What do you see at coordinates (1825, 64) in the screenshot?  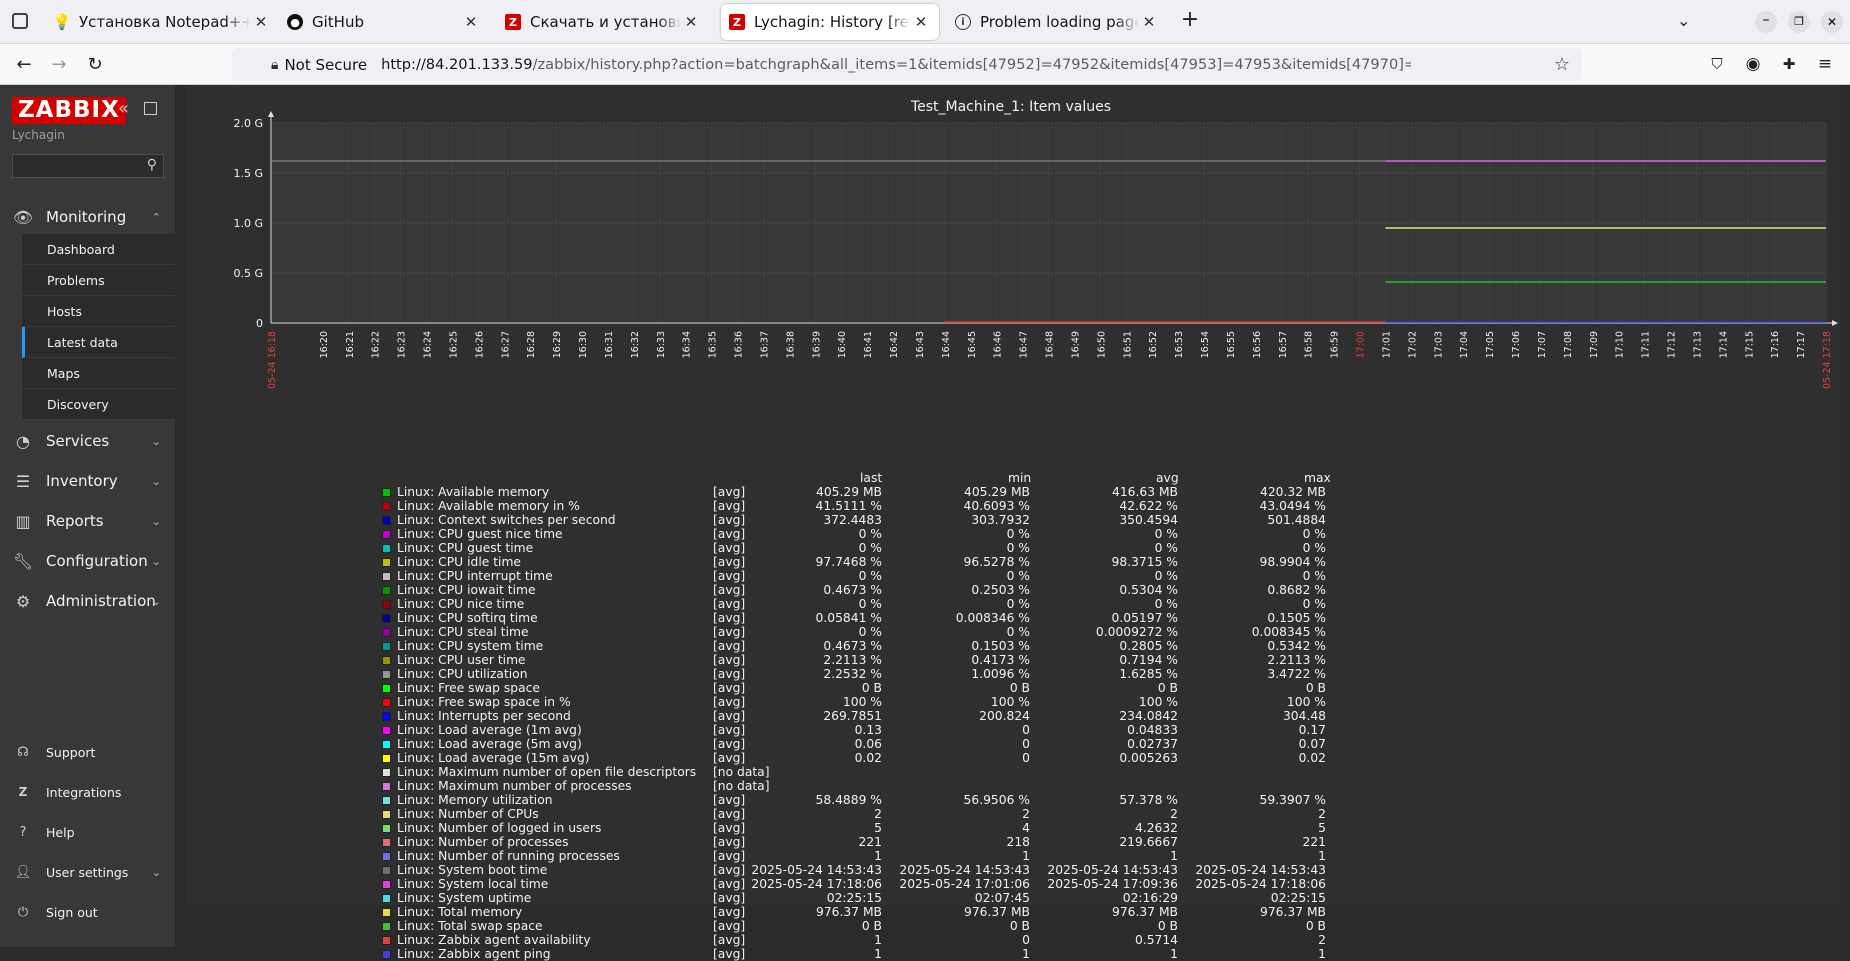 I see `menu-icon: ≡` at bounding box center [1825, 64].